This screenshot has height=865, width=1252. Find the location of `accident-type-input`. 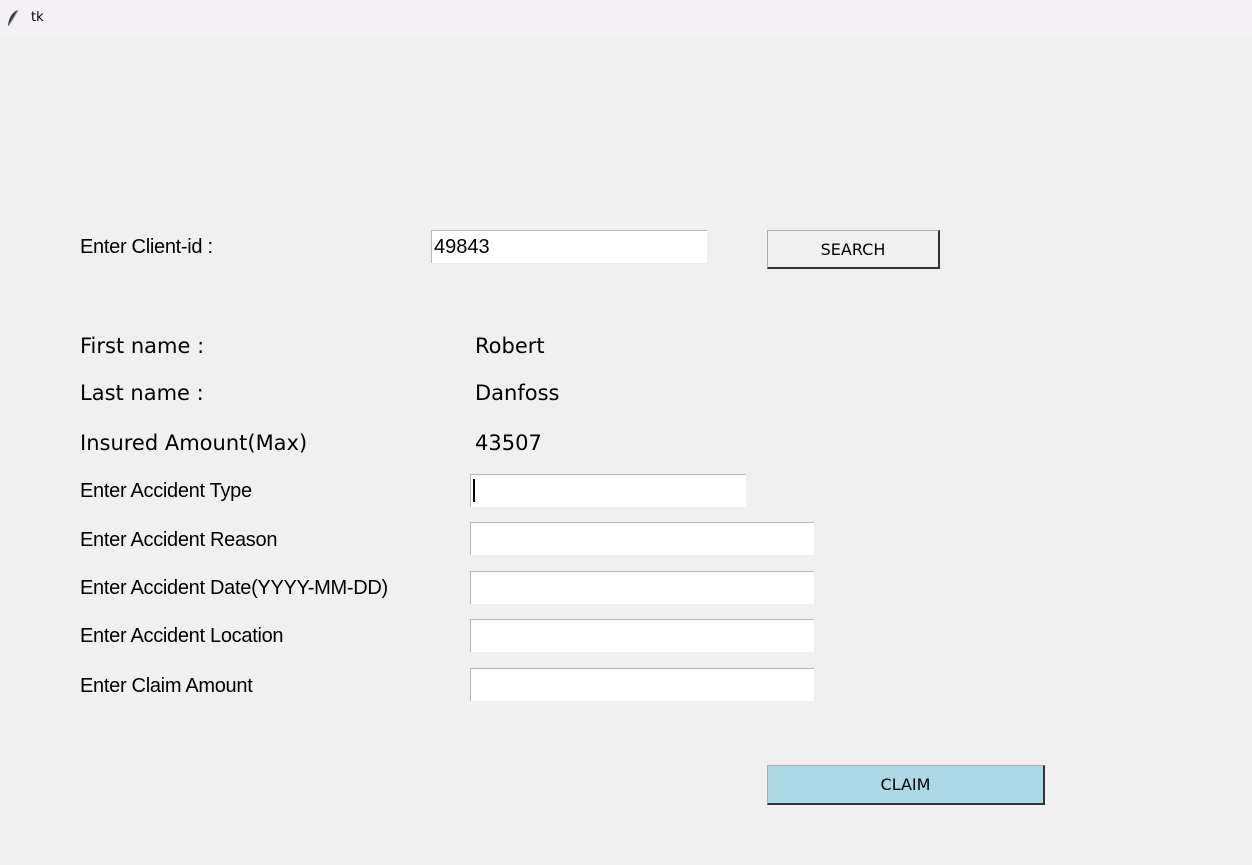

accident-type-input is located at coordinates (608, 490).